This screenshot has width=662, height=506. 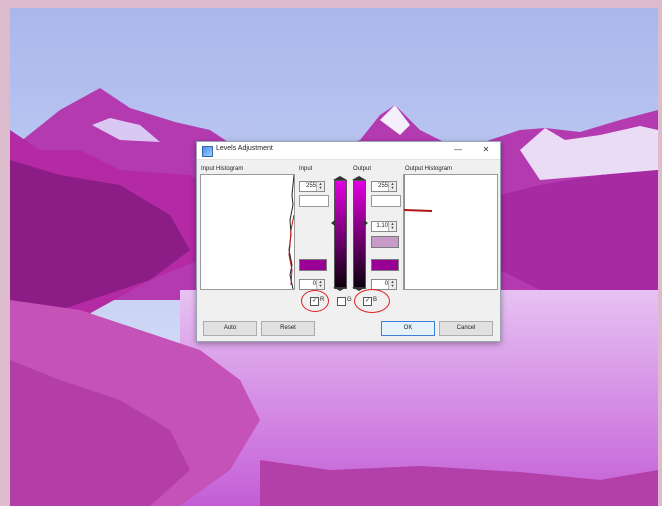 What do you see at coordinates (207, 151) in the screenshot?
I see `app-icon` at bounding box center [207, 151].